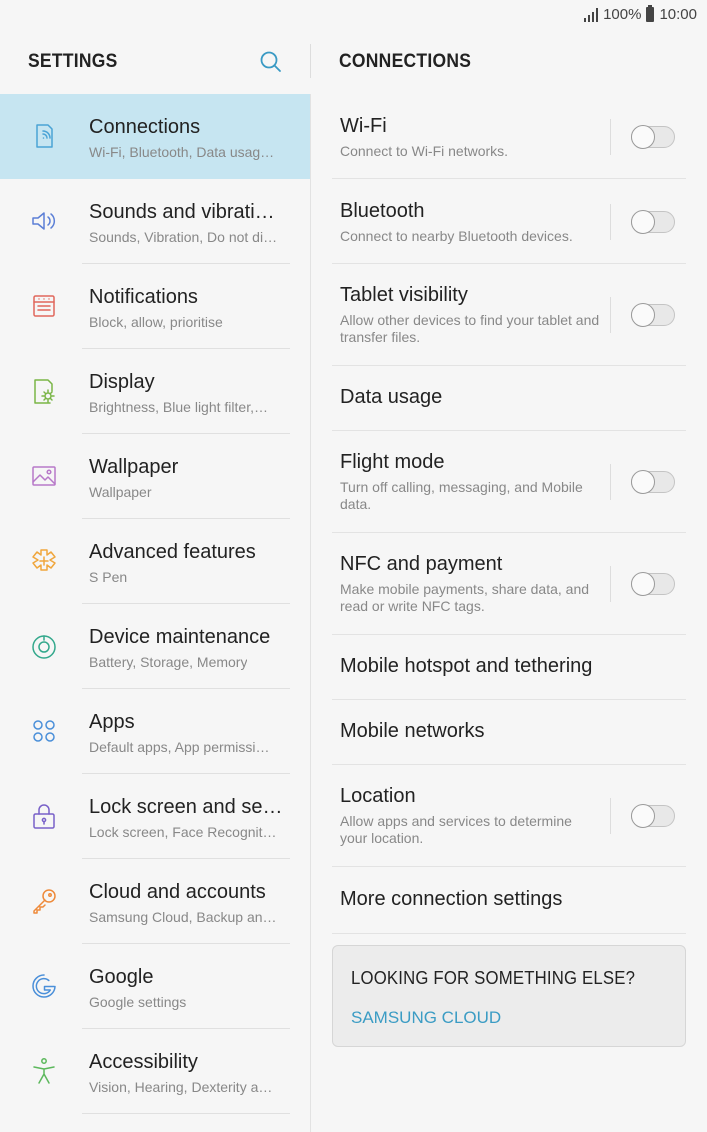 The height and width of the screenshot is (1132, 707). I want to click on battery-percent: 100%, so click(622, 14).